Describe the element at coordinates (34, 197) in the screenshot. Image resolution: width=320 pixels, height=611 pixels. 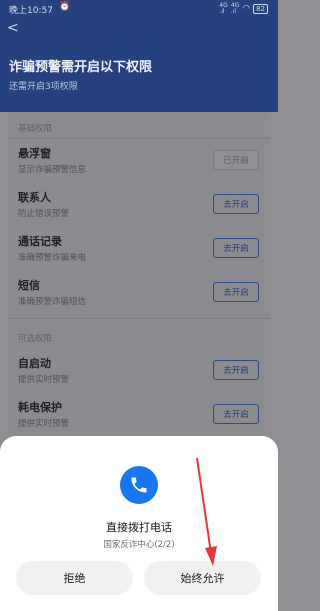
I see `permission-title-contacts: 联系人` at that location.